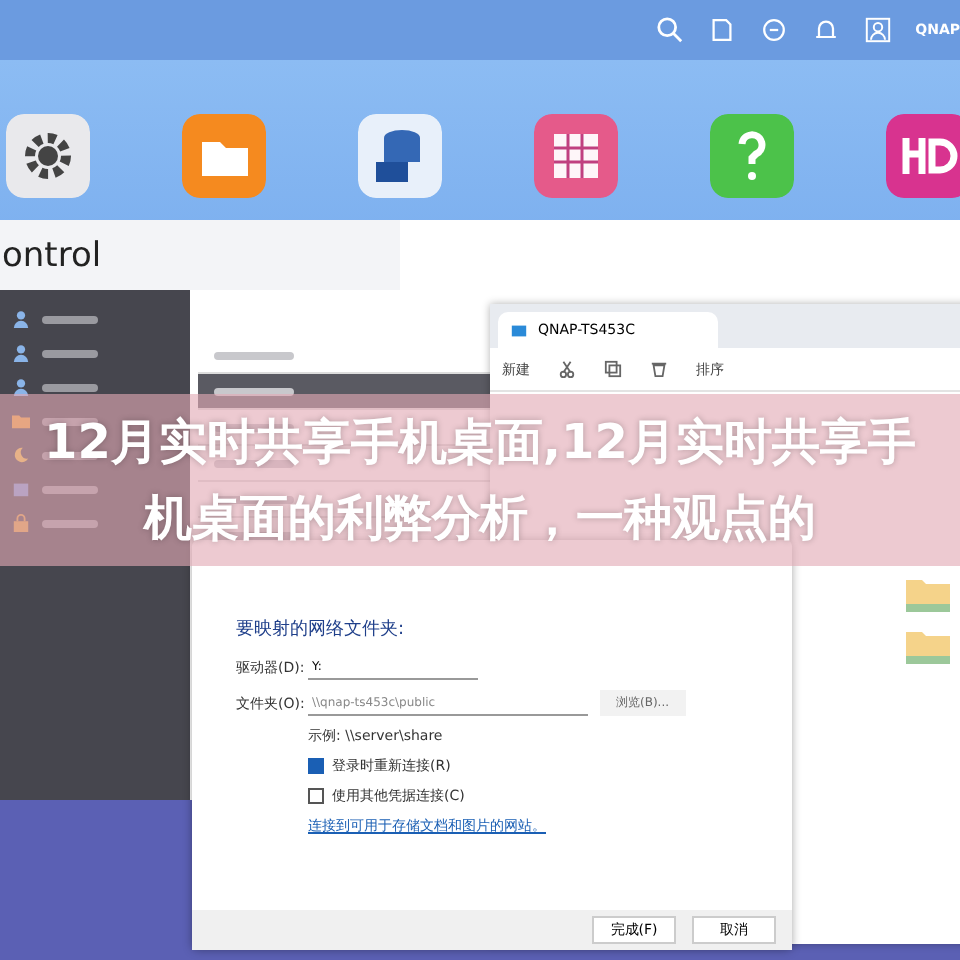 This screenshot has height=960, width=960. Describe the element at coordinates (21, 523) in the screenshot. I see `lock-icon` at that location.